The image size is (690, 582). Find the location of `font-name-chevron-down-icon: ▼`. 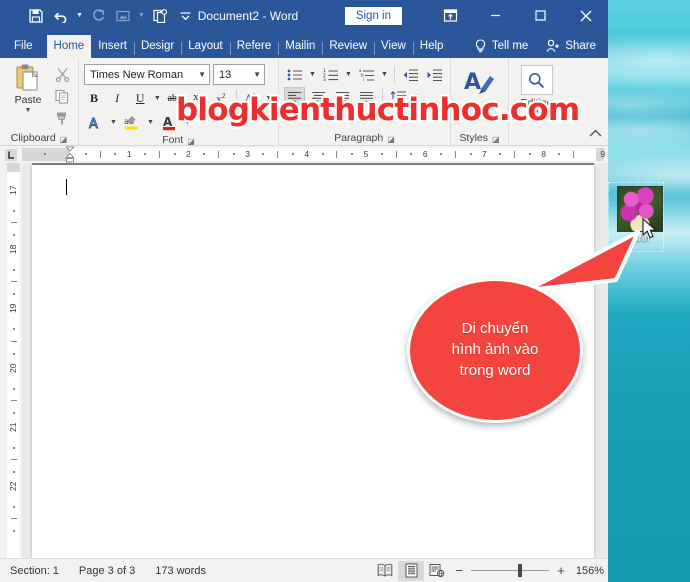

font-name-chevron-down-icon: ▼ is located at coordinates (200, 74).